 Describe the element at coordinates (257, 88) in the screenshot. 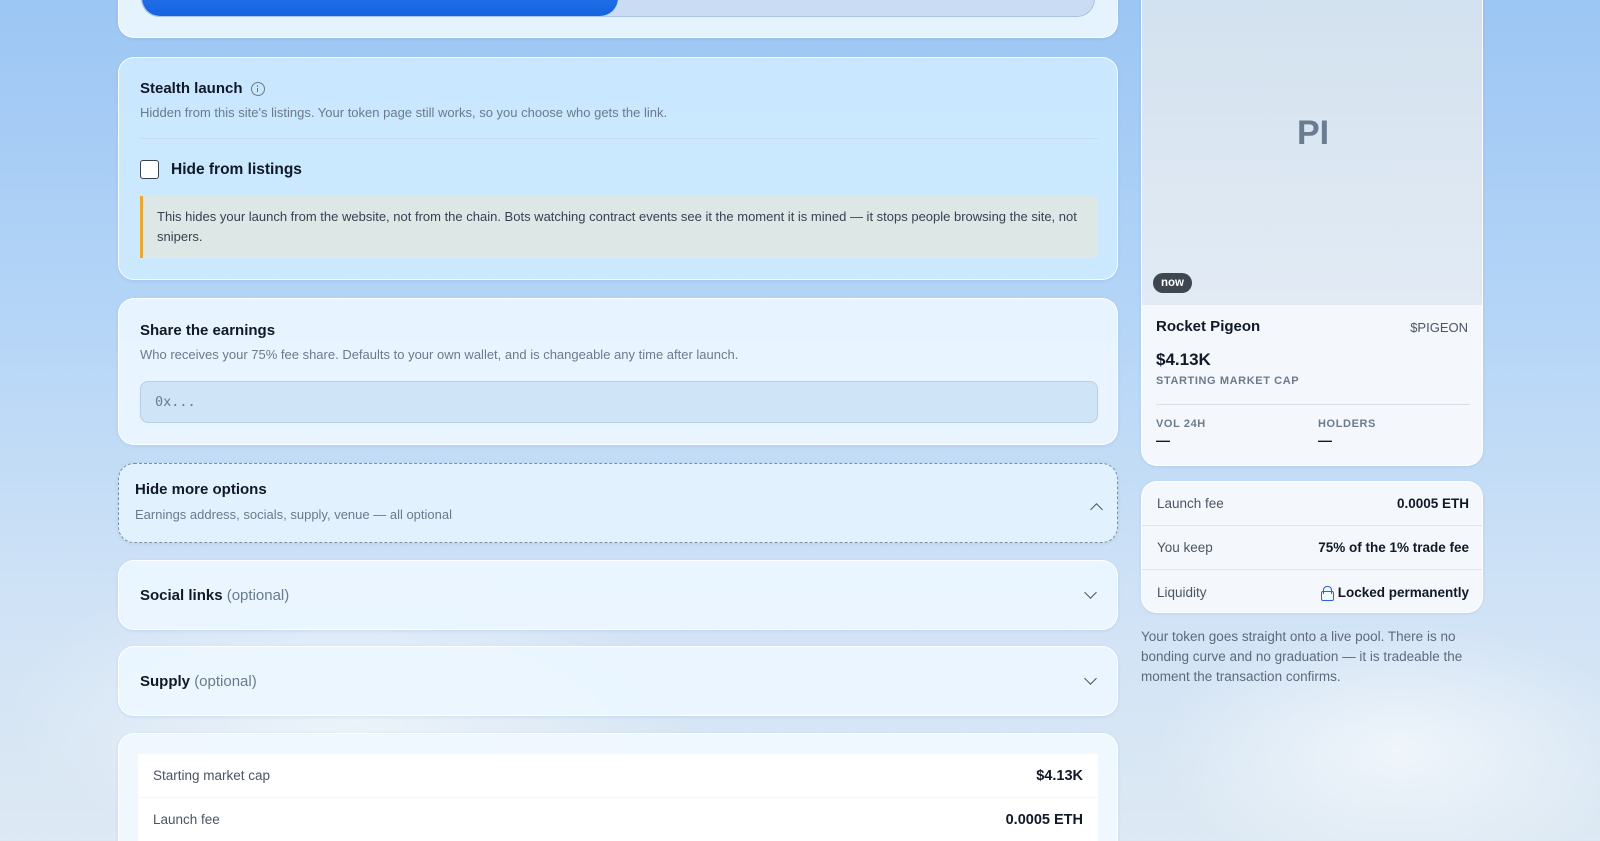

I see `info-icon` at that location.